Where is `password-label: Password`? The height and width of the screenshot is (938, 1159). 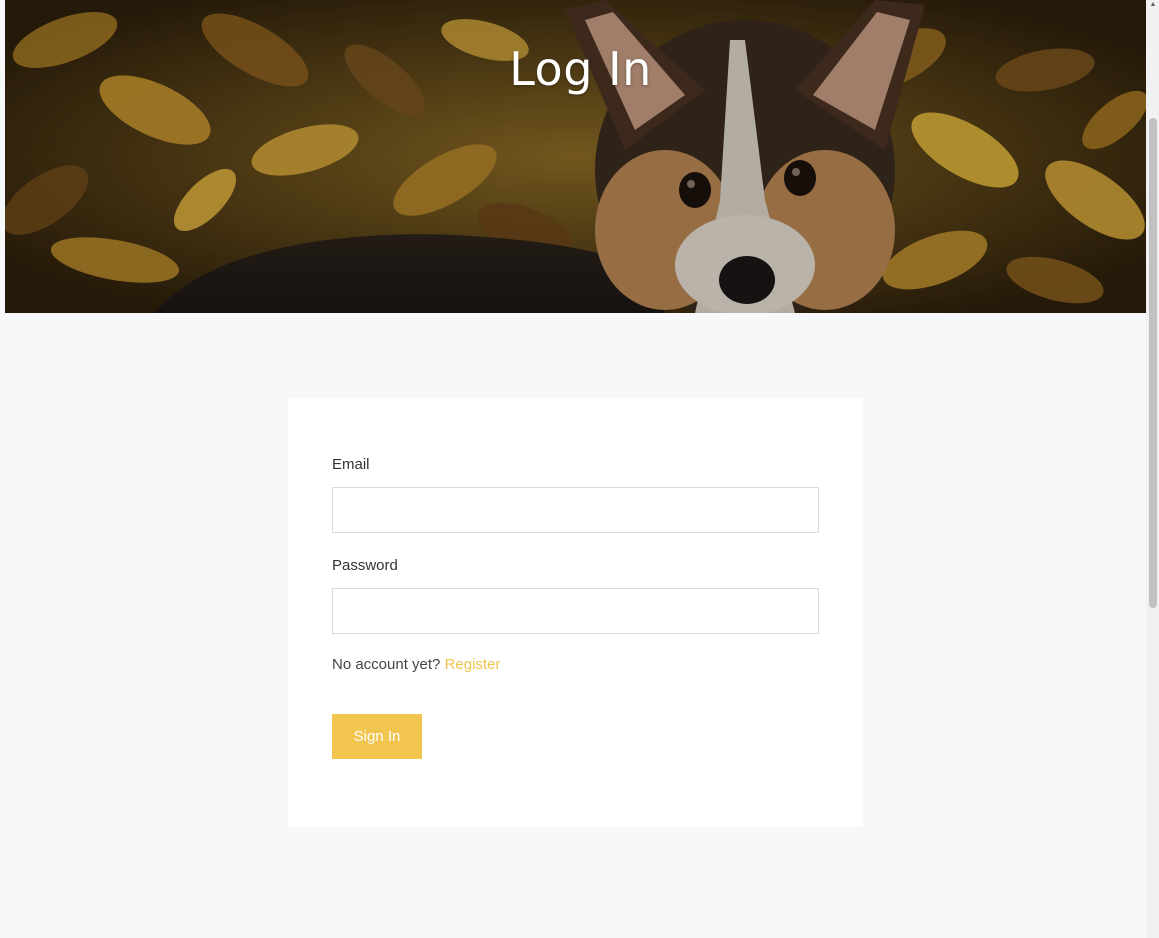 password-label: Password is located at coordinates (365, 565).